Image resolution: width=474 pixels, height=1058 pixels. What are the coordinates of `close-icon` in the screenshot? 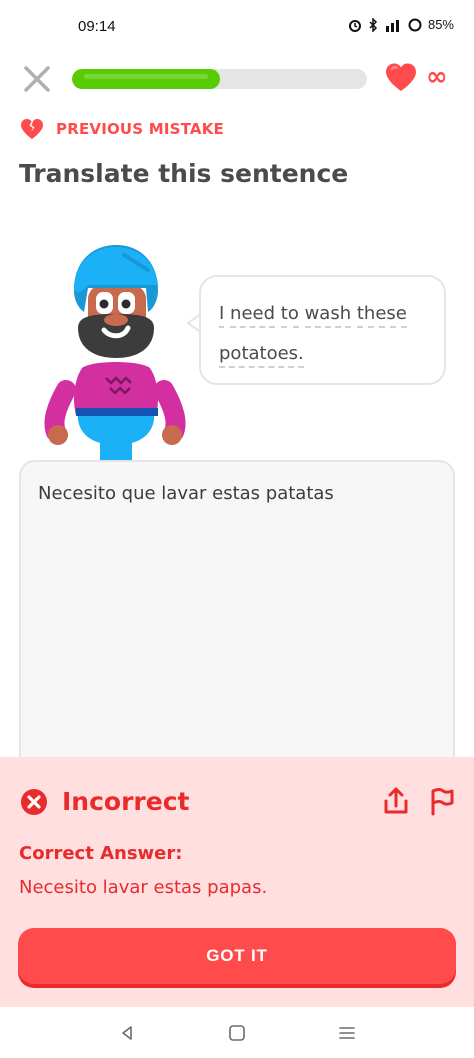 It's located at (37, 79).